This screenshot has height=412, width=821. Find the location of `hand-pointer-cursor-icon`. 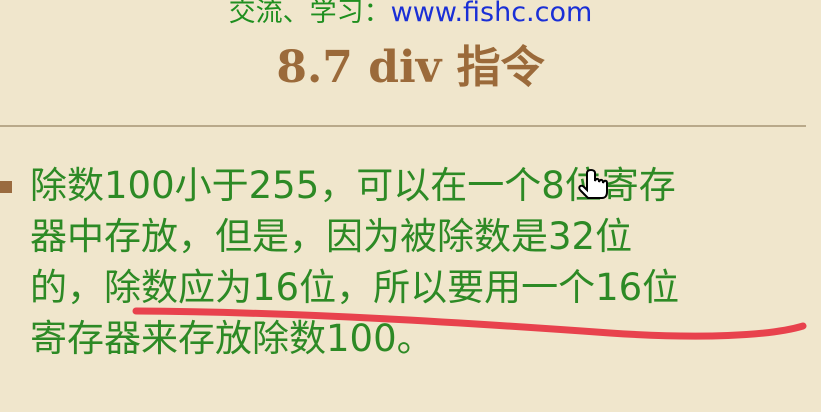

hand-pointer-cursor-icon is located at coordinates (593, 184).